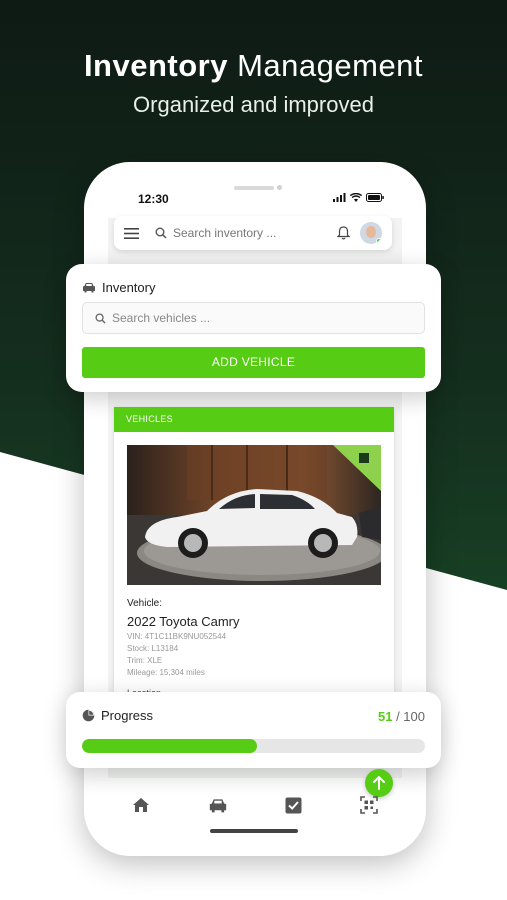  What do you see at coordinates (339, 197) in the screenshot?
I see `signal-icon` at bounding box center [339, 197].